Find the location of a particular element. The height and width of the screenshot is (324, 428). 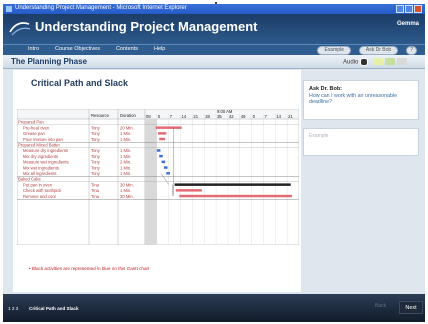

menu-course-objectives: Course Objectives is located at coordinates (77, 49).